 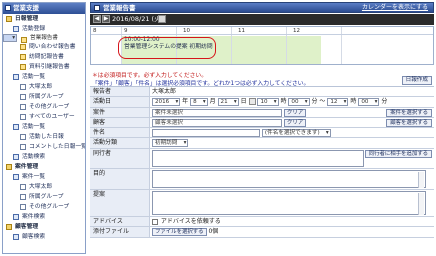 I want to click on sidebar-item: 訪問記報告書, so click(x=44, y=57).